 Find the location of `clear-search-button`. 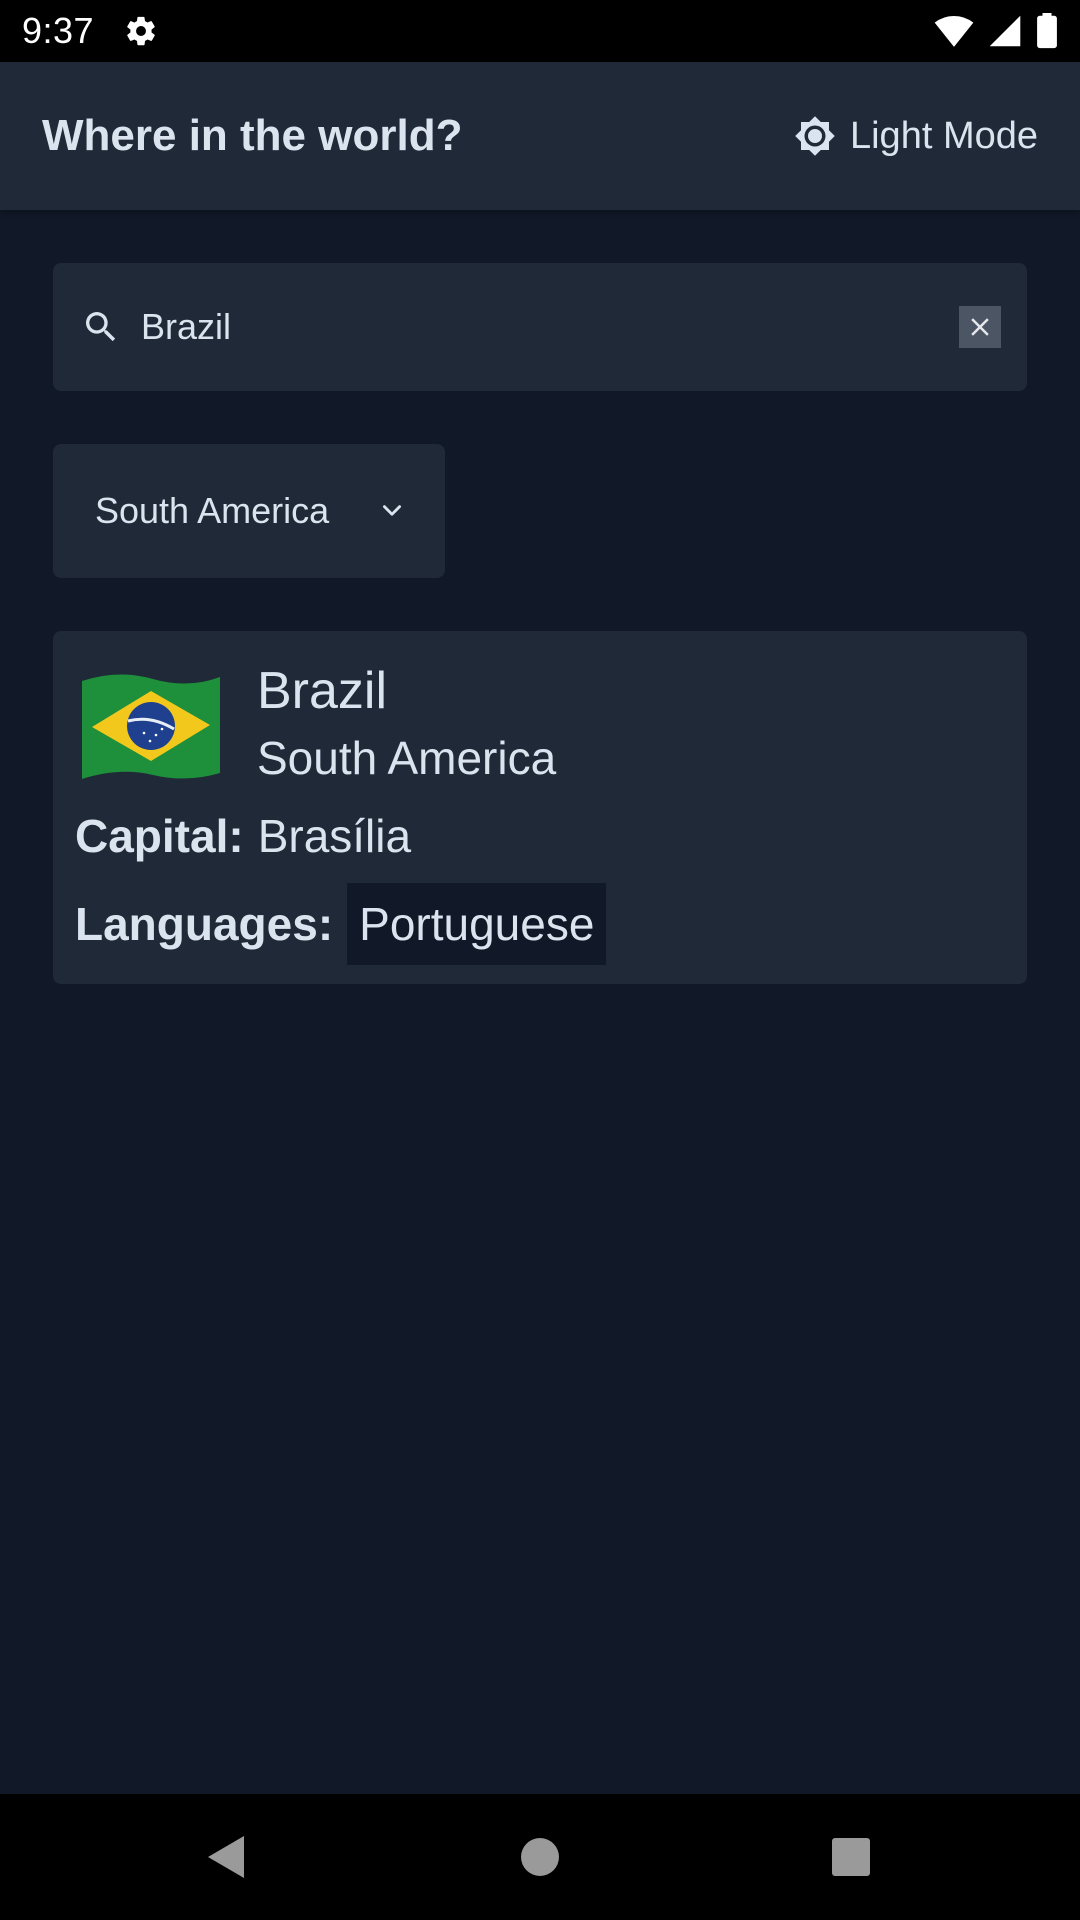

clear-search-button is located at coordinates (980, 327).